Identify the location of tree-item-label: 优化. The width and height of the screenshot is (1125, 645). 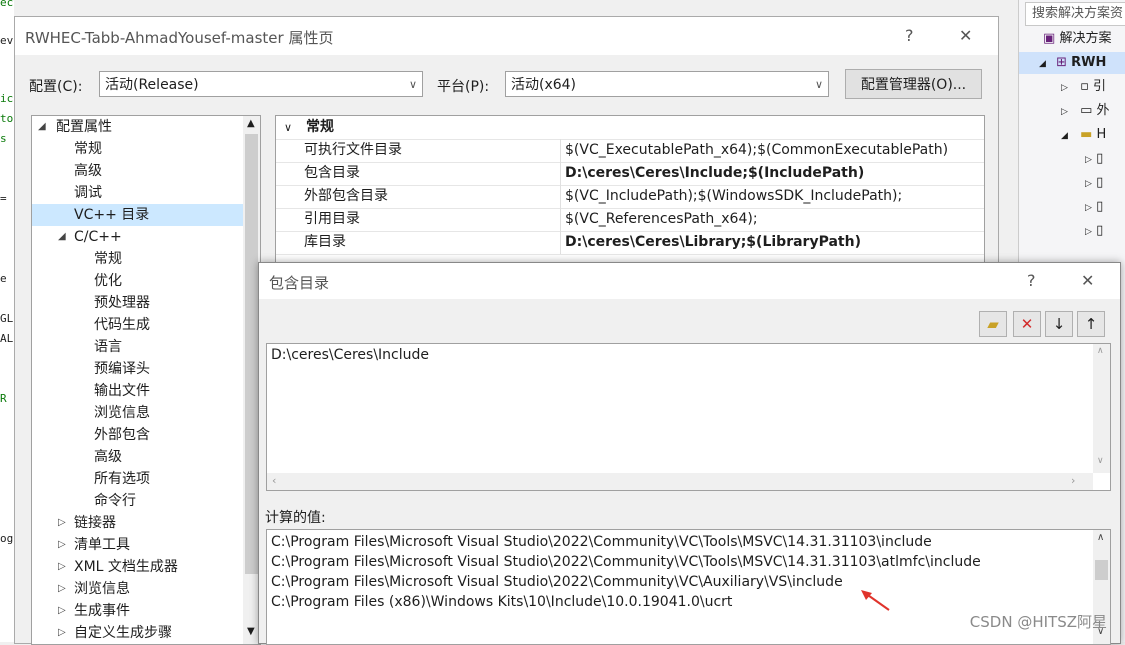
(108, 281).